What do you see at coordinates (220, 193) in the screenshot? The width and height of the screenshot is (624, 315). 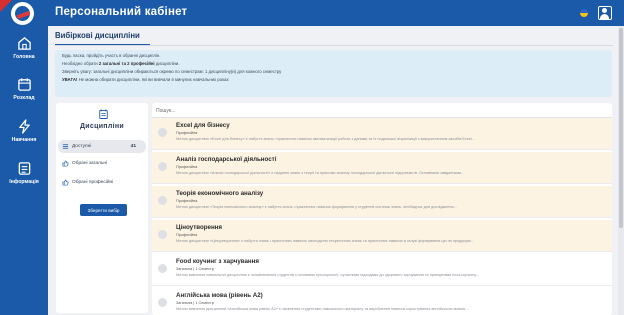 I see `course-title: Теорія економічного аналізу` at bounding box center [220, 193].